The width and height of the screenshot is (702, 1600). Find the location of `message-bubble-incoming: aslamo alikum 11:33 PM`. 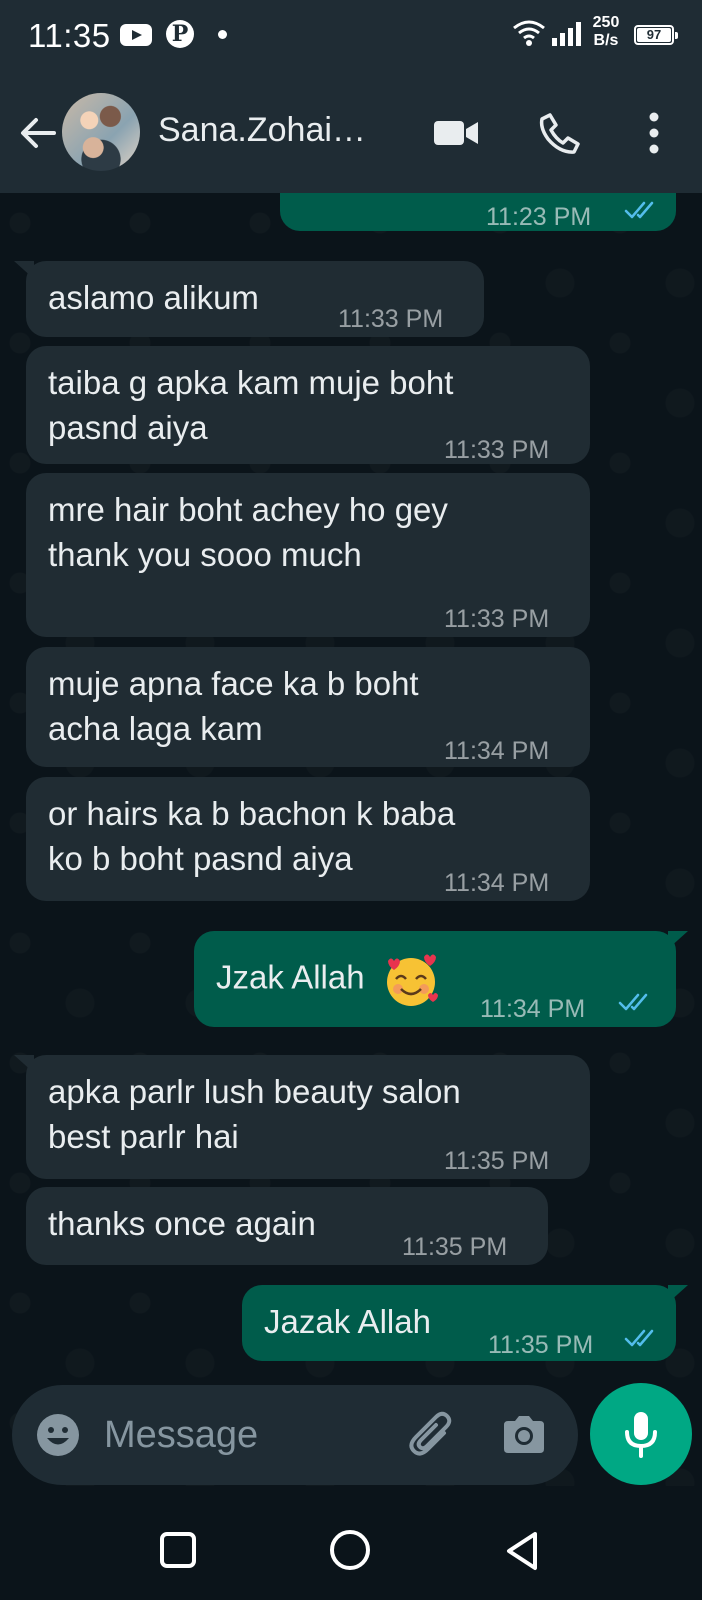

message-bubble-incoming: aslamo alikum 11:33 PM is located at coordinates (249, 299).